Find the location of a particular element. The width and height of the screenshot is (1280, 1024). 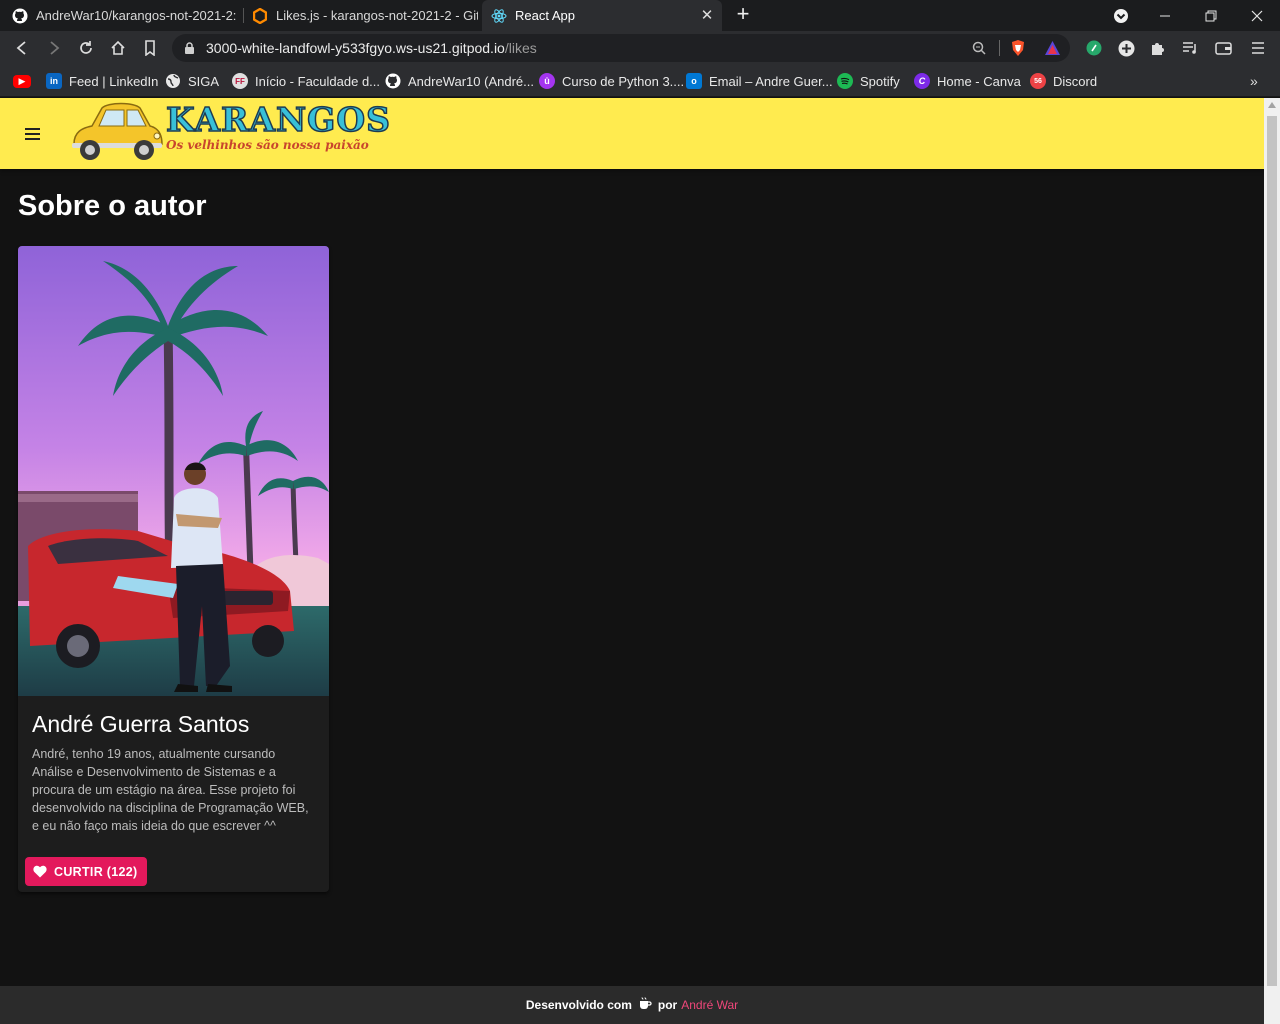

youtube-icon: ▶ is located at coordinates (22, 81).